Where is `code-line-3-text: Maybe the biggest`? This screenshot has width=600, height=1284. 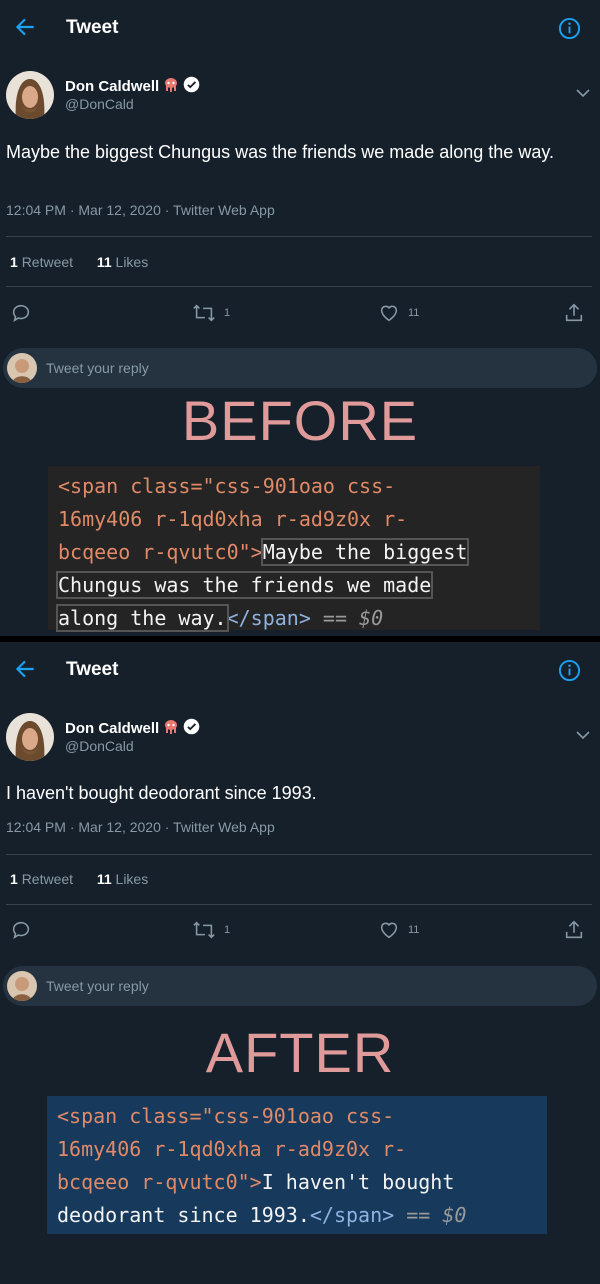
code-line-3-text: Maybe the biggest is located at coordinates (365, 552).